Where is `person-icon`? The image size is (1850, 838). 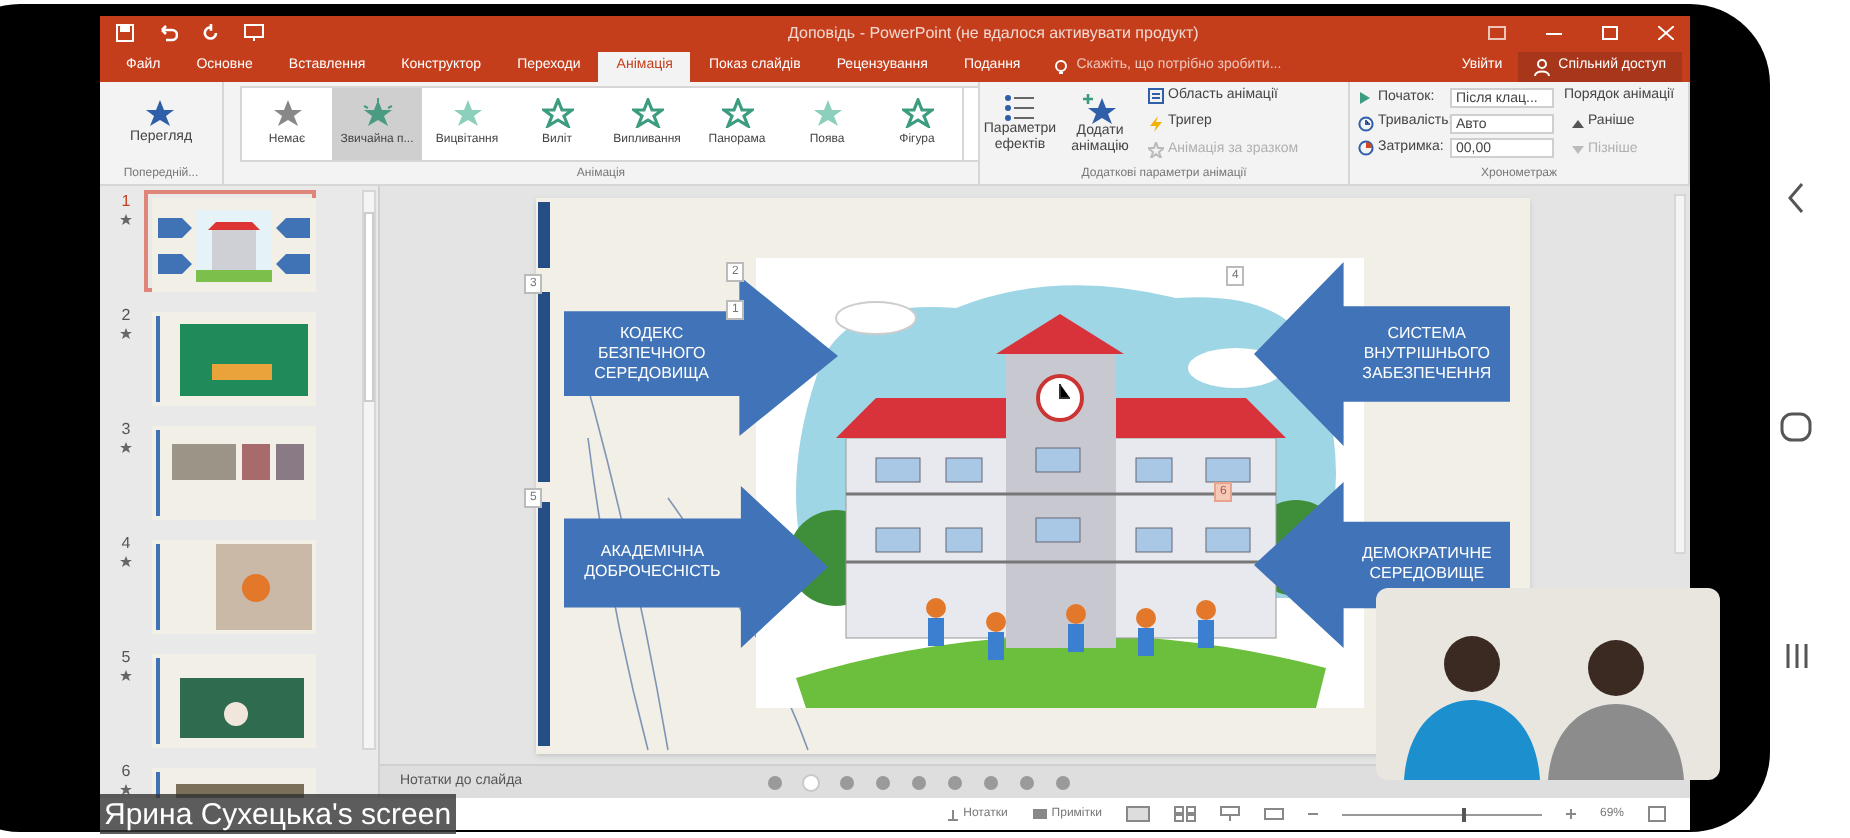
person-icon is located at coordinates (1542, 67).